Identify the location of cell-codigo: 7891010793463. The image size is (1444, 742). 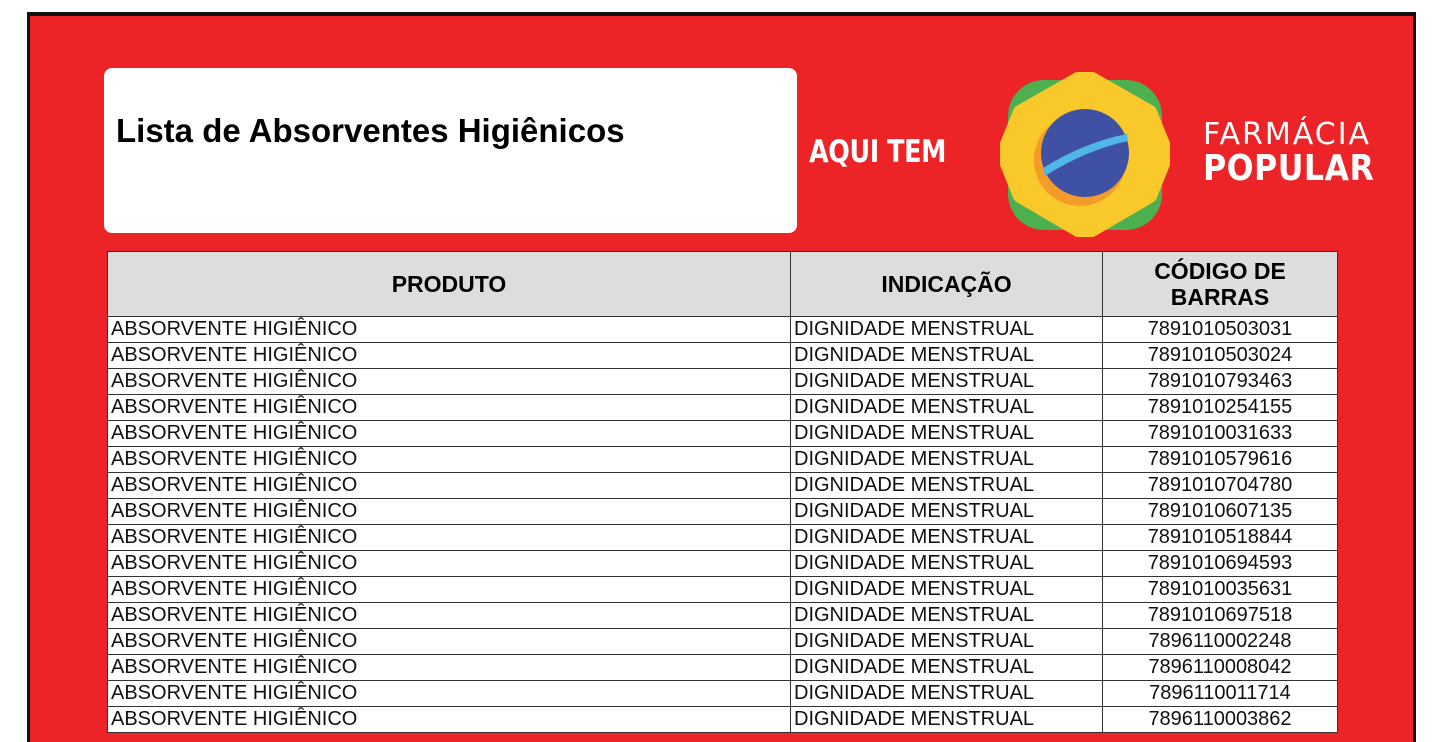
(1220, 381).